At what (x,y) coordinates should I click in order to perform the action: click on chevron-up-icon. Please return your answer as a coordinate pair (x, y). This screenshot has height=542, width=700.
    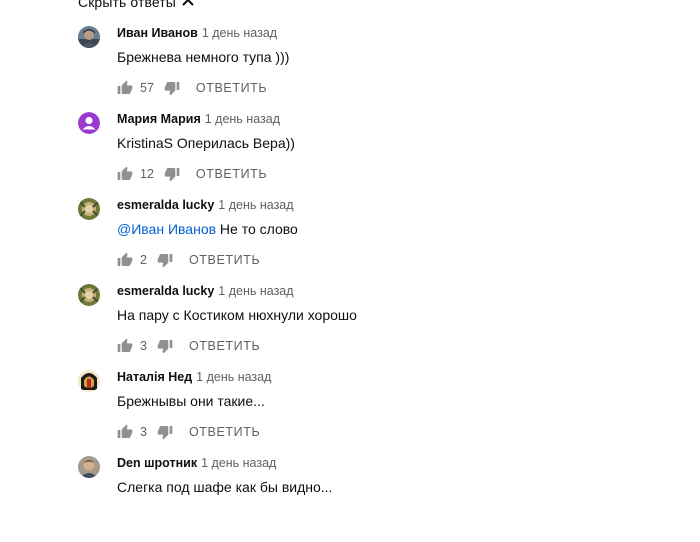
    Looking at the image, I should click on (188, 3).